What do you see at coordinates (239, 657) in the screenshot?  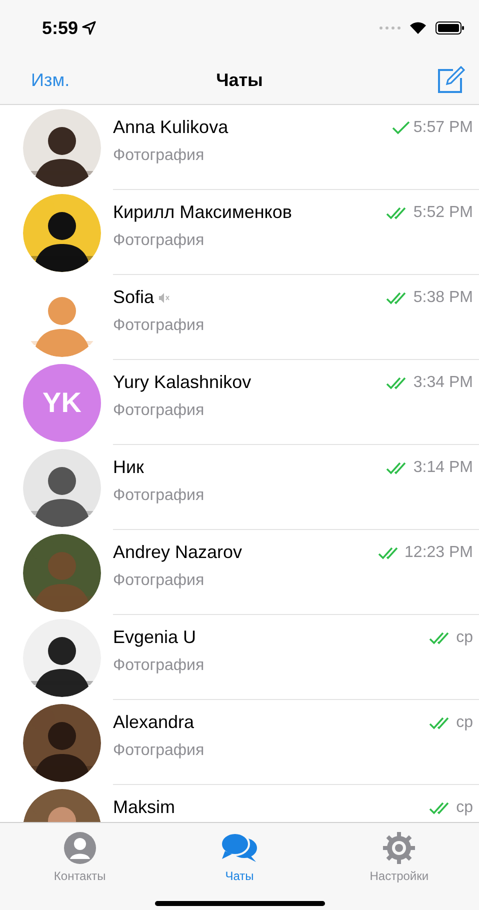 I see `chat-row: Evgenia U ср Фотография` at bounding box center [239, 657].